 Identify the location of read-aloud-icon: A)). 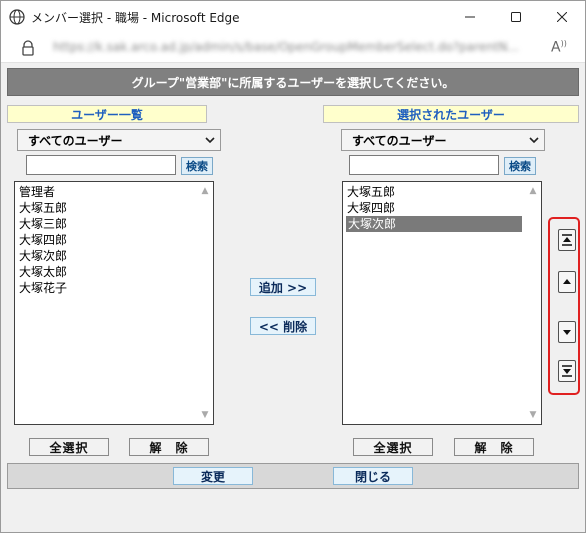
(562, 48).